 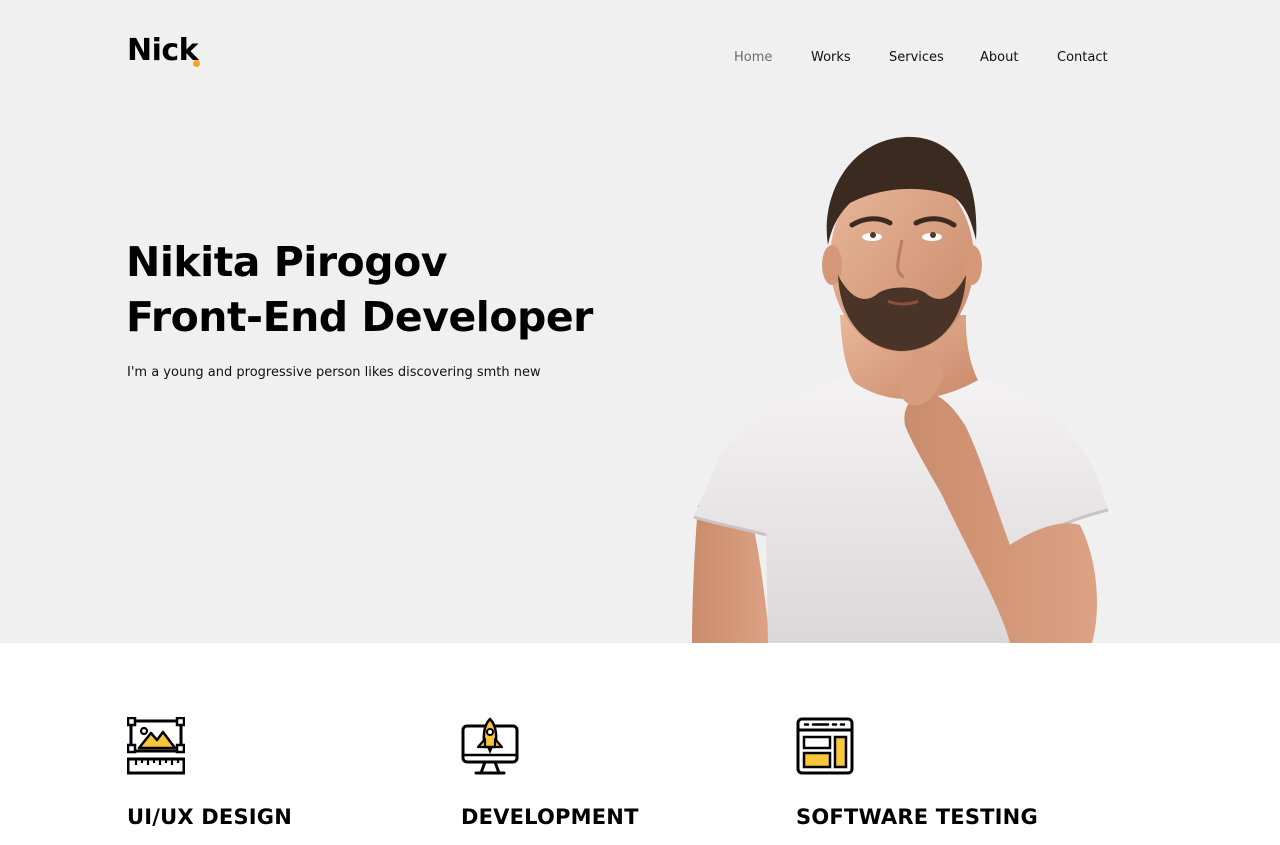 I want to click on service-title: DEVELOPMENT, so click(x=550, y=817).